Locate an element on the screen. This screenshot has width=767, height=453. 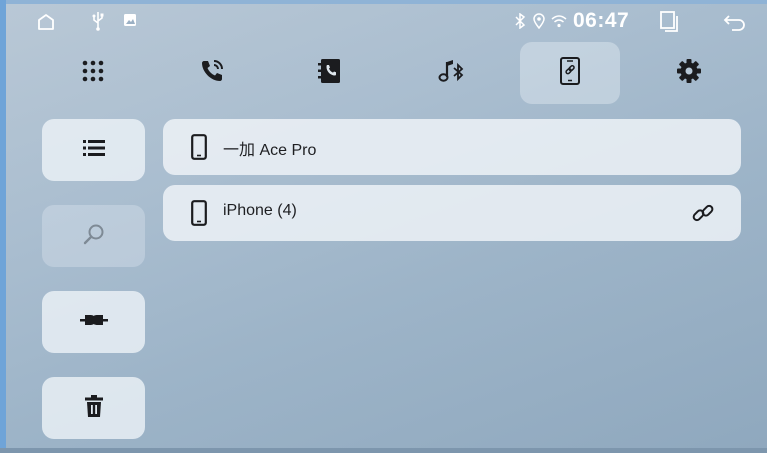
settings-gear-icon is located at coordinates (689, 73).